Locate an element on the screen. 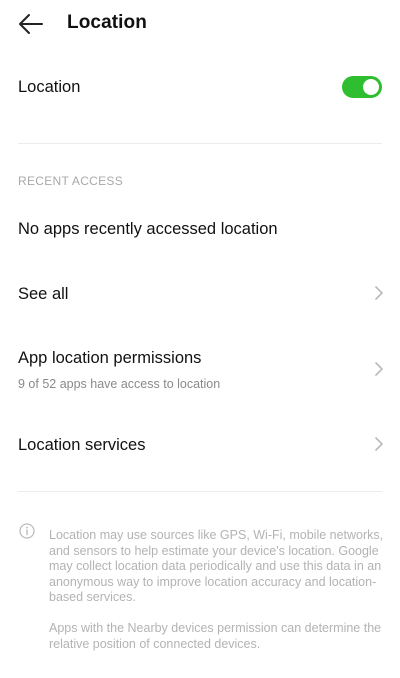 The height and width of the screenshot is (678, 400). arrow-left-icon is located at coordinates (31, 24).